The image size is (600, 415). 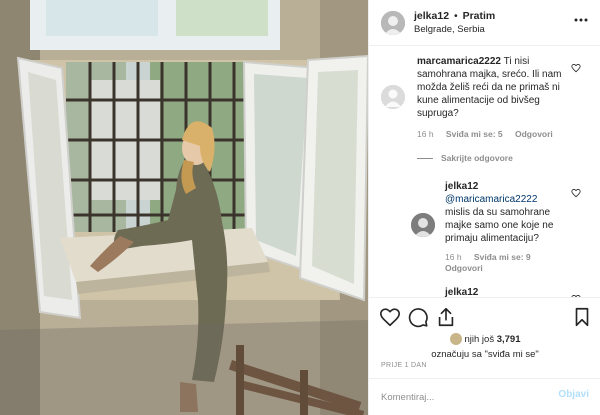 What do you see at coordinates (508, 339) in the screenshot?
I see `likes-count: 3,791` at bounding box center [508, 339].